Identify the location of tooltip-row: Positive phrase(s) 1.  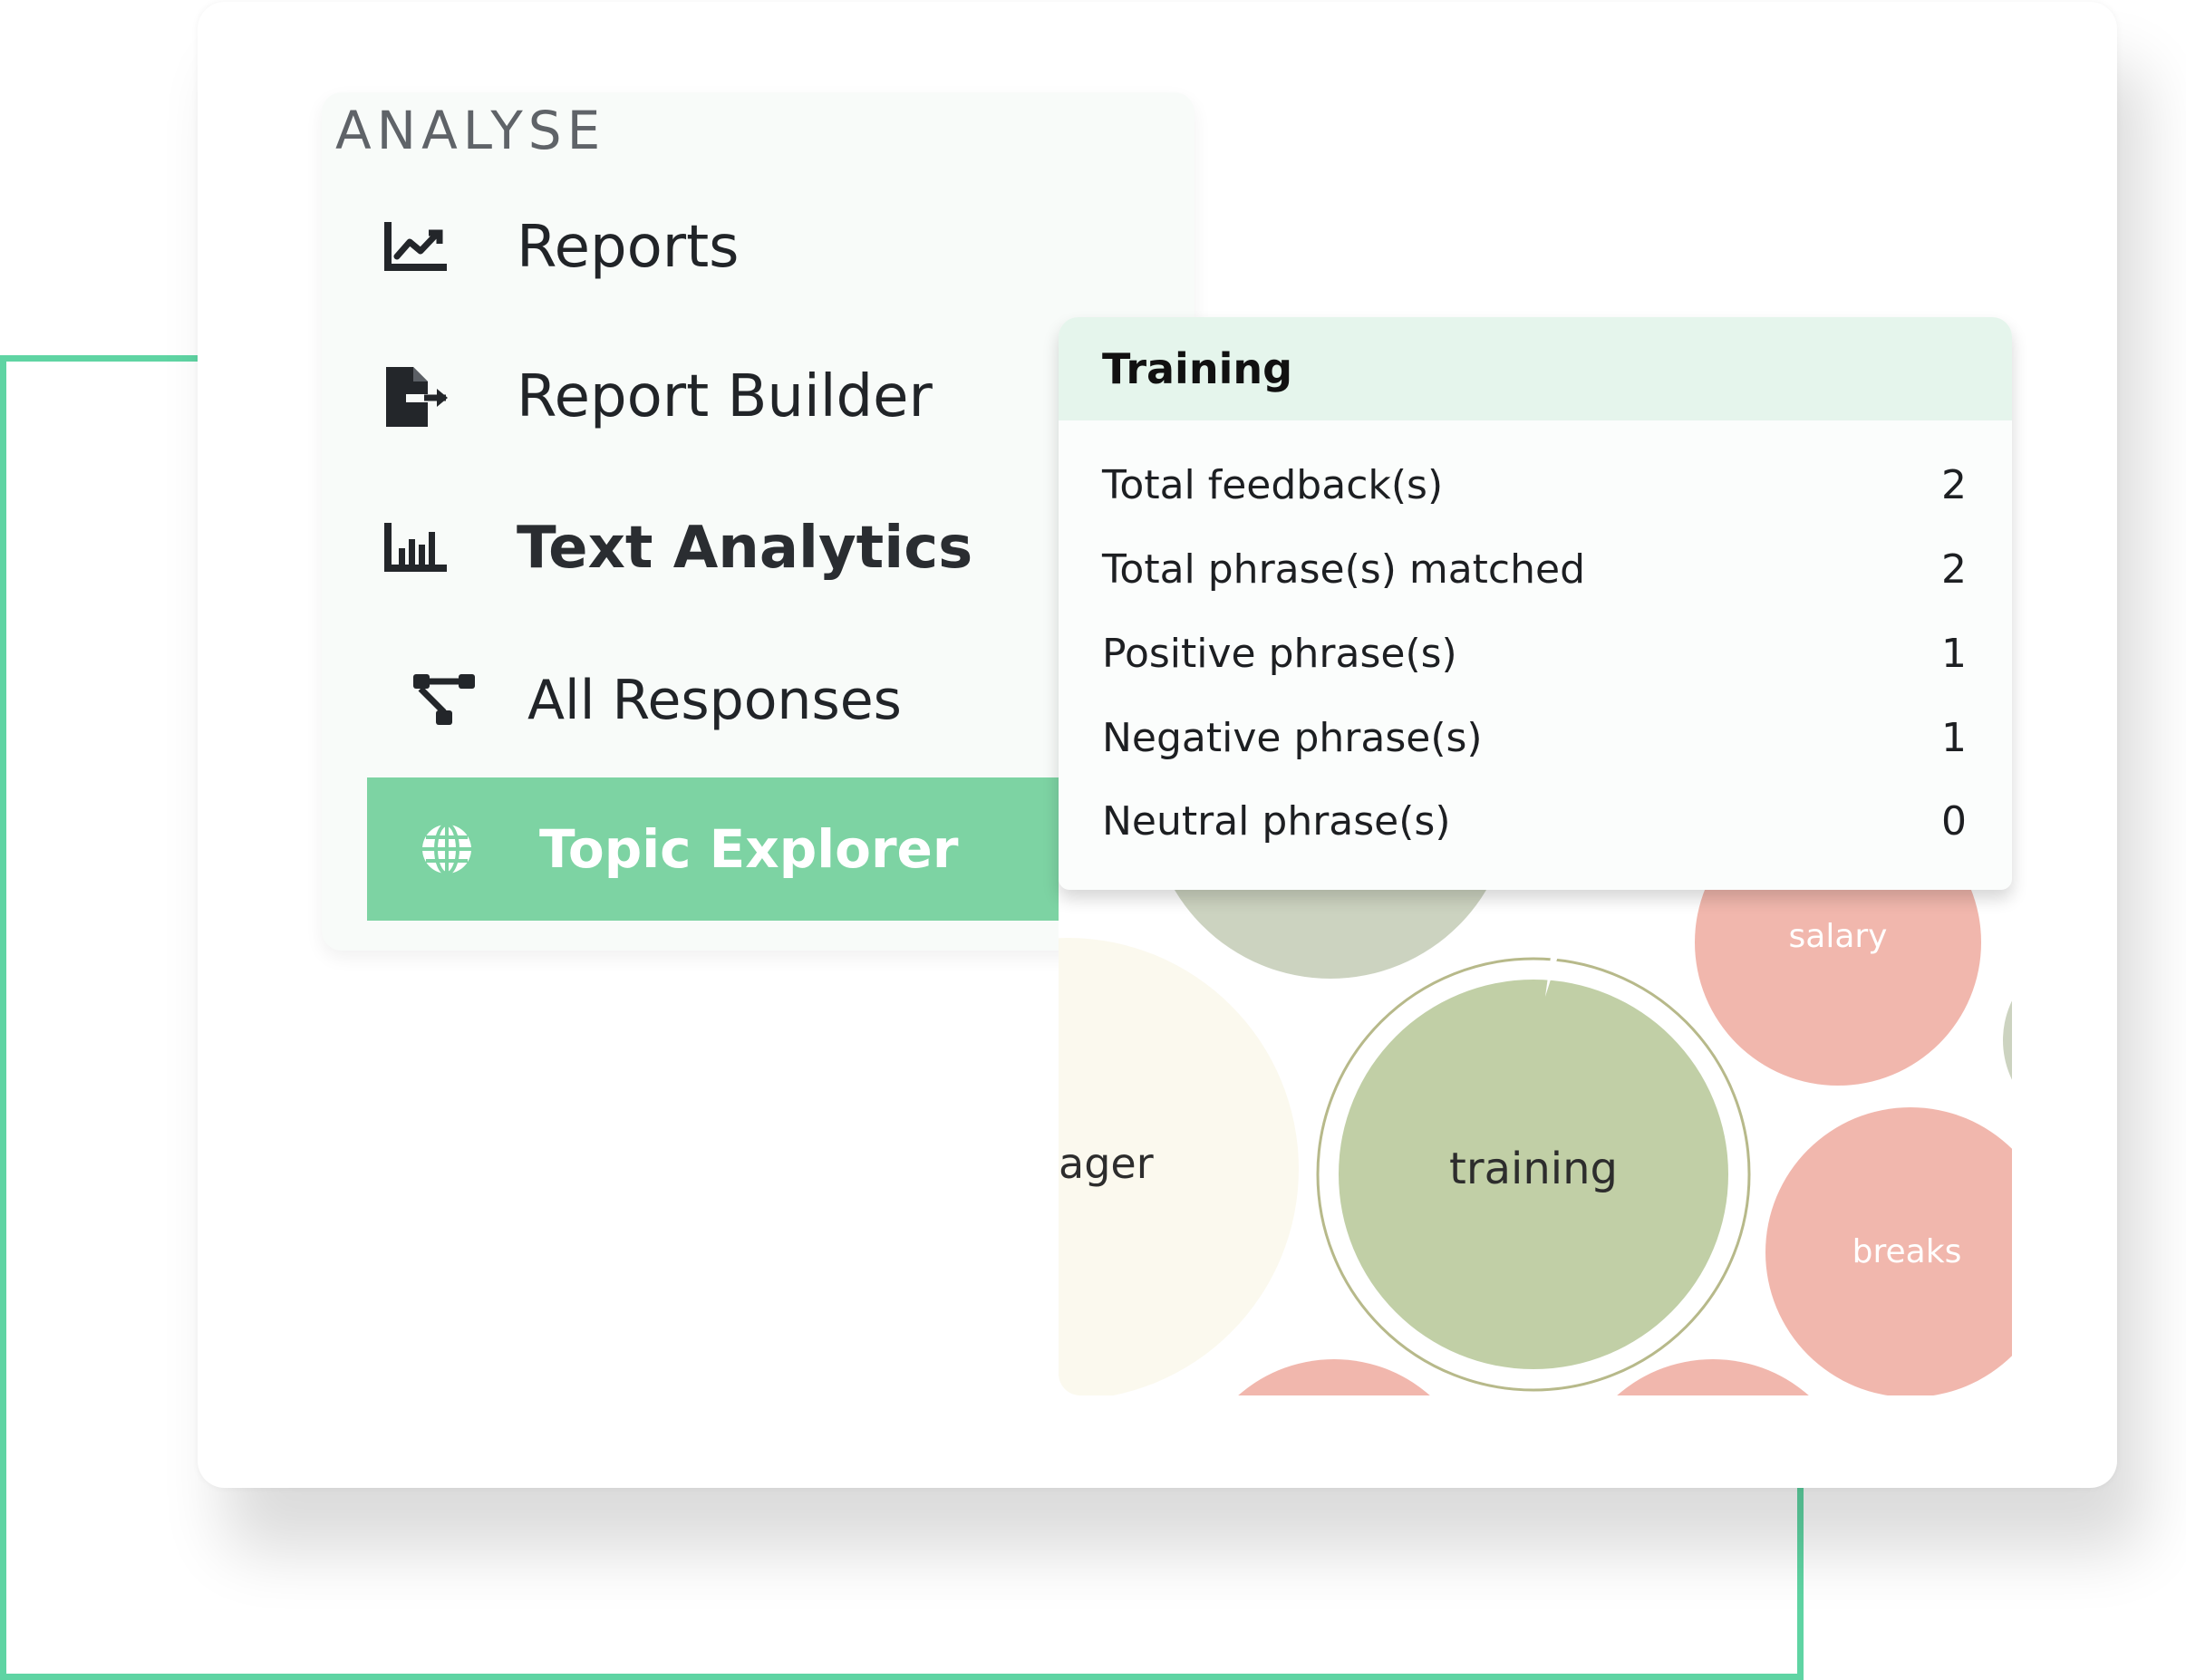
(1535, 653).